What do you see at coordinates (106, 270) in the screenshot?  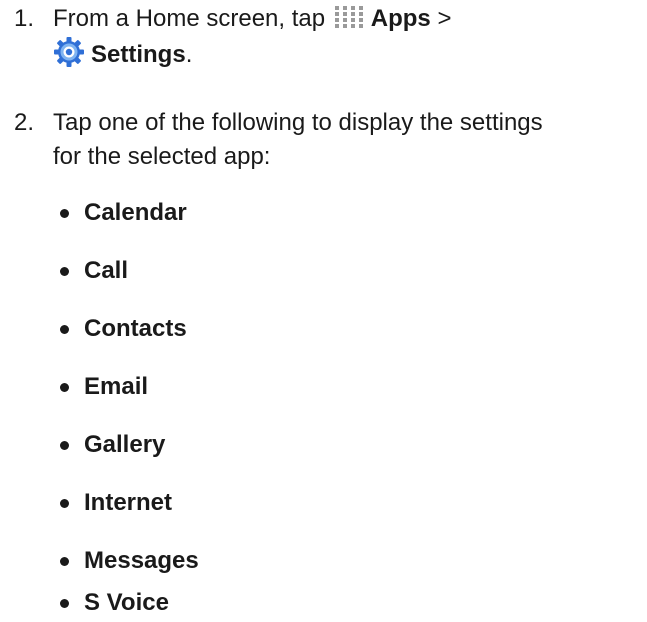 I see `app-name: Call` at bounding box center [106, 270].